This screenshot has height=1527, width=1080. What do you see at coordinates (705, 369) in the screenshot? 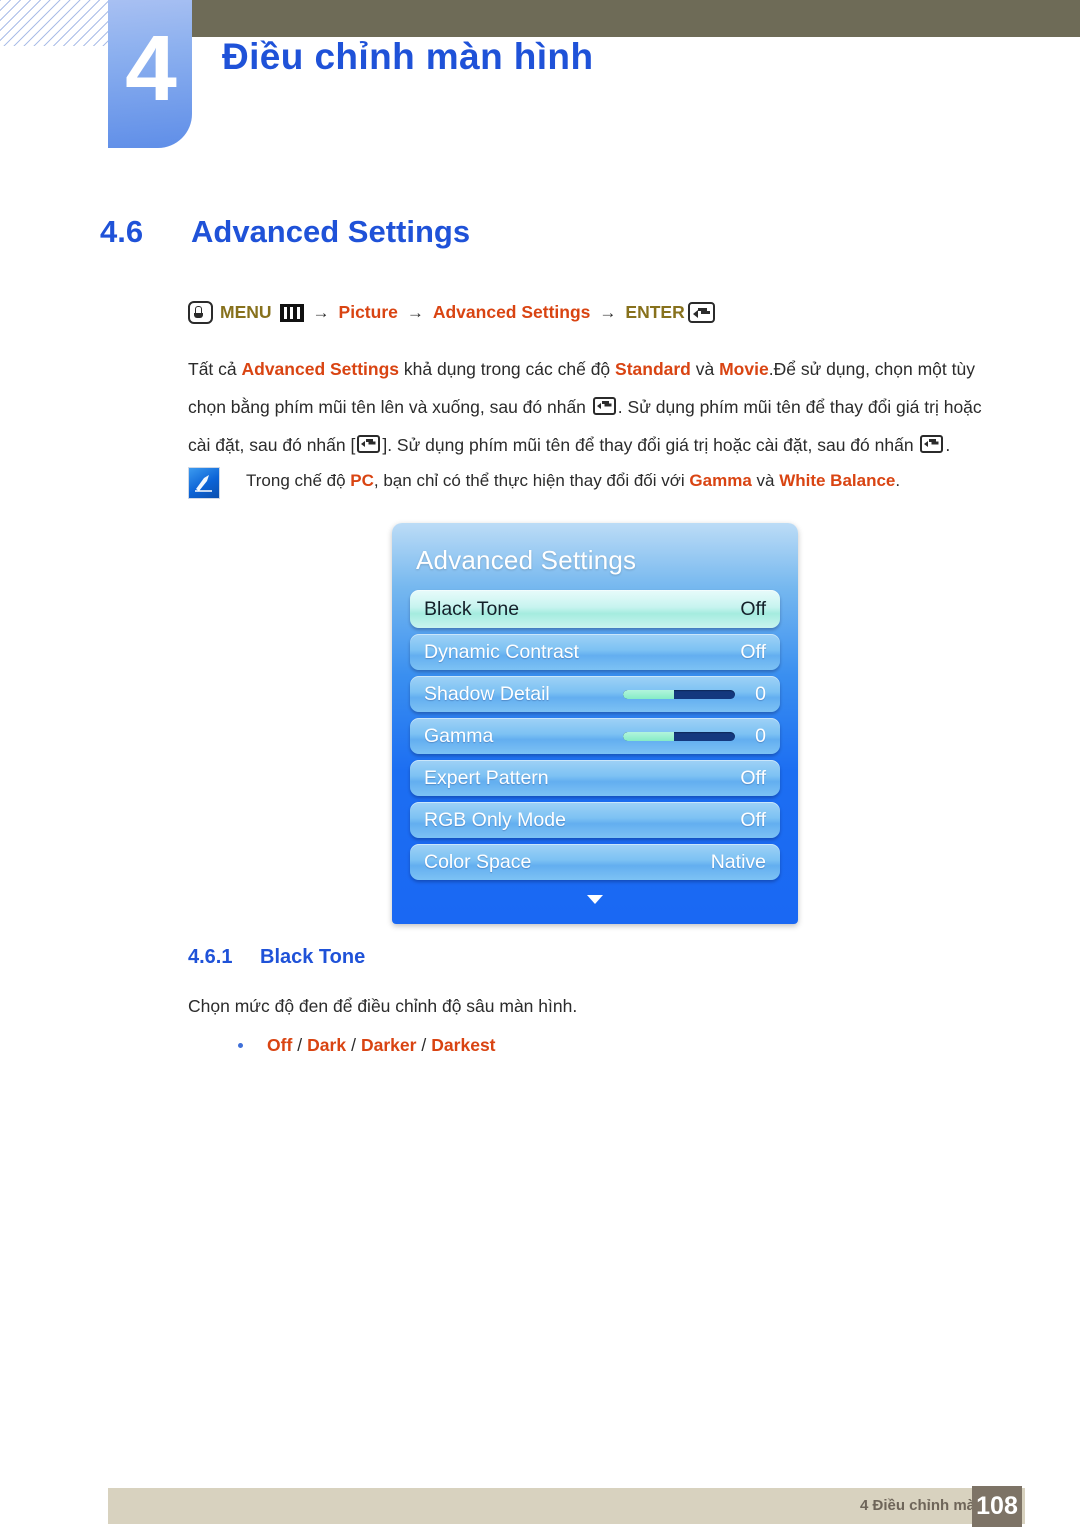
I see `body-text-3: và` at bounding box center [705, 369].